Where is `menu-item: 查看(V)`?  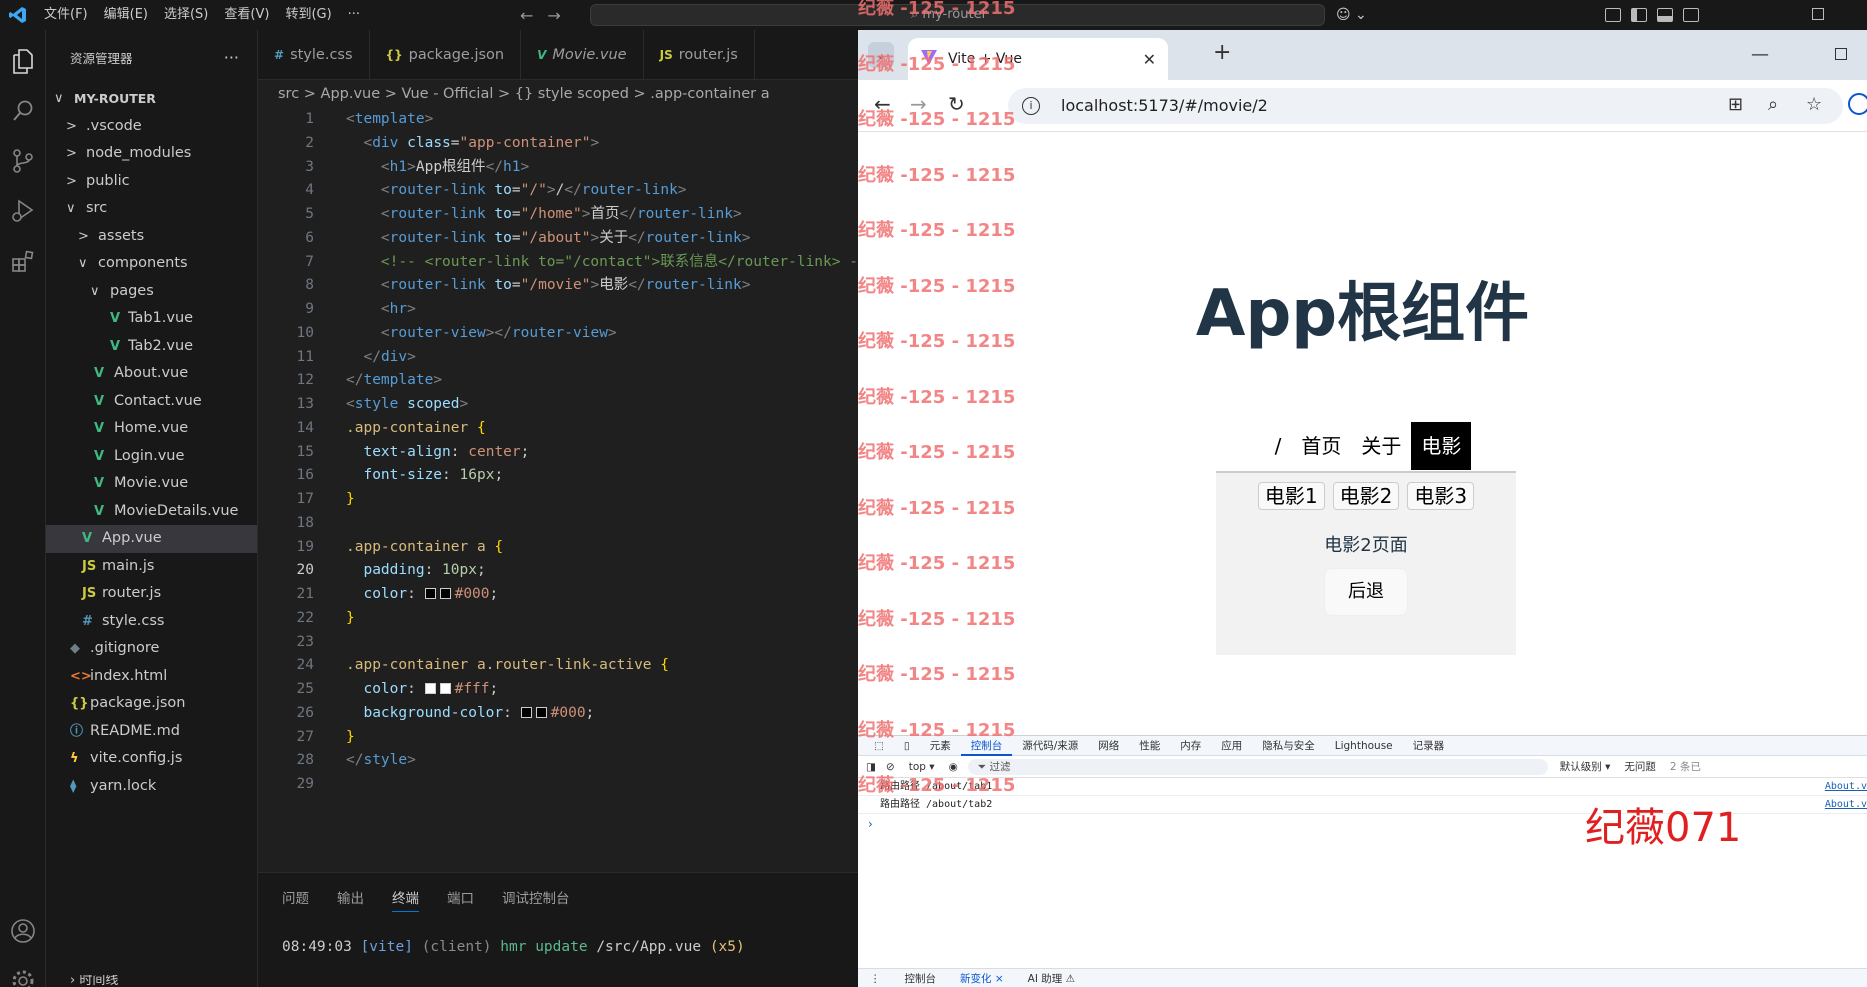
menu-item: 查看(V) is located at coordinates (246, 15).